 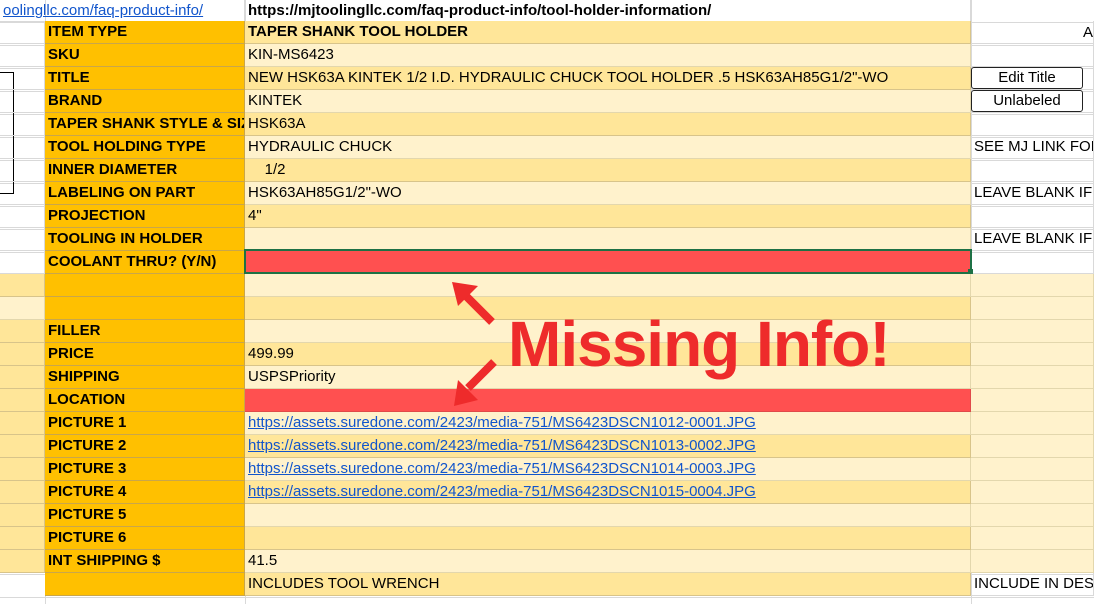 I want to click on field-label: PICTURE 4, so click(x=145, y=492).